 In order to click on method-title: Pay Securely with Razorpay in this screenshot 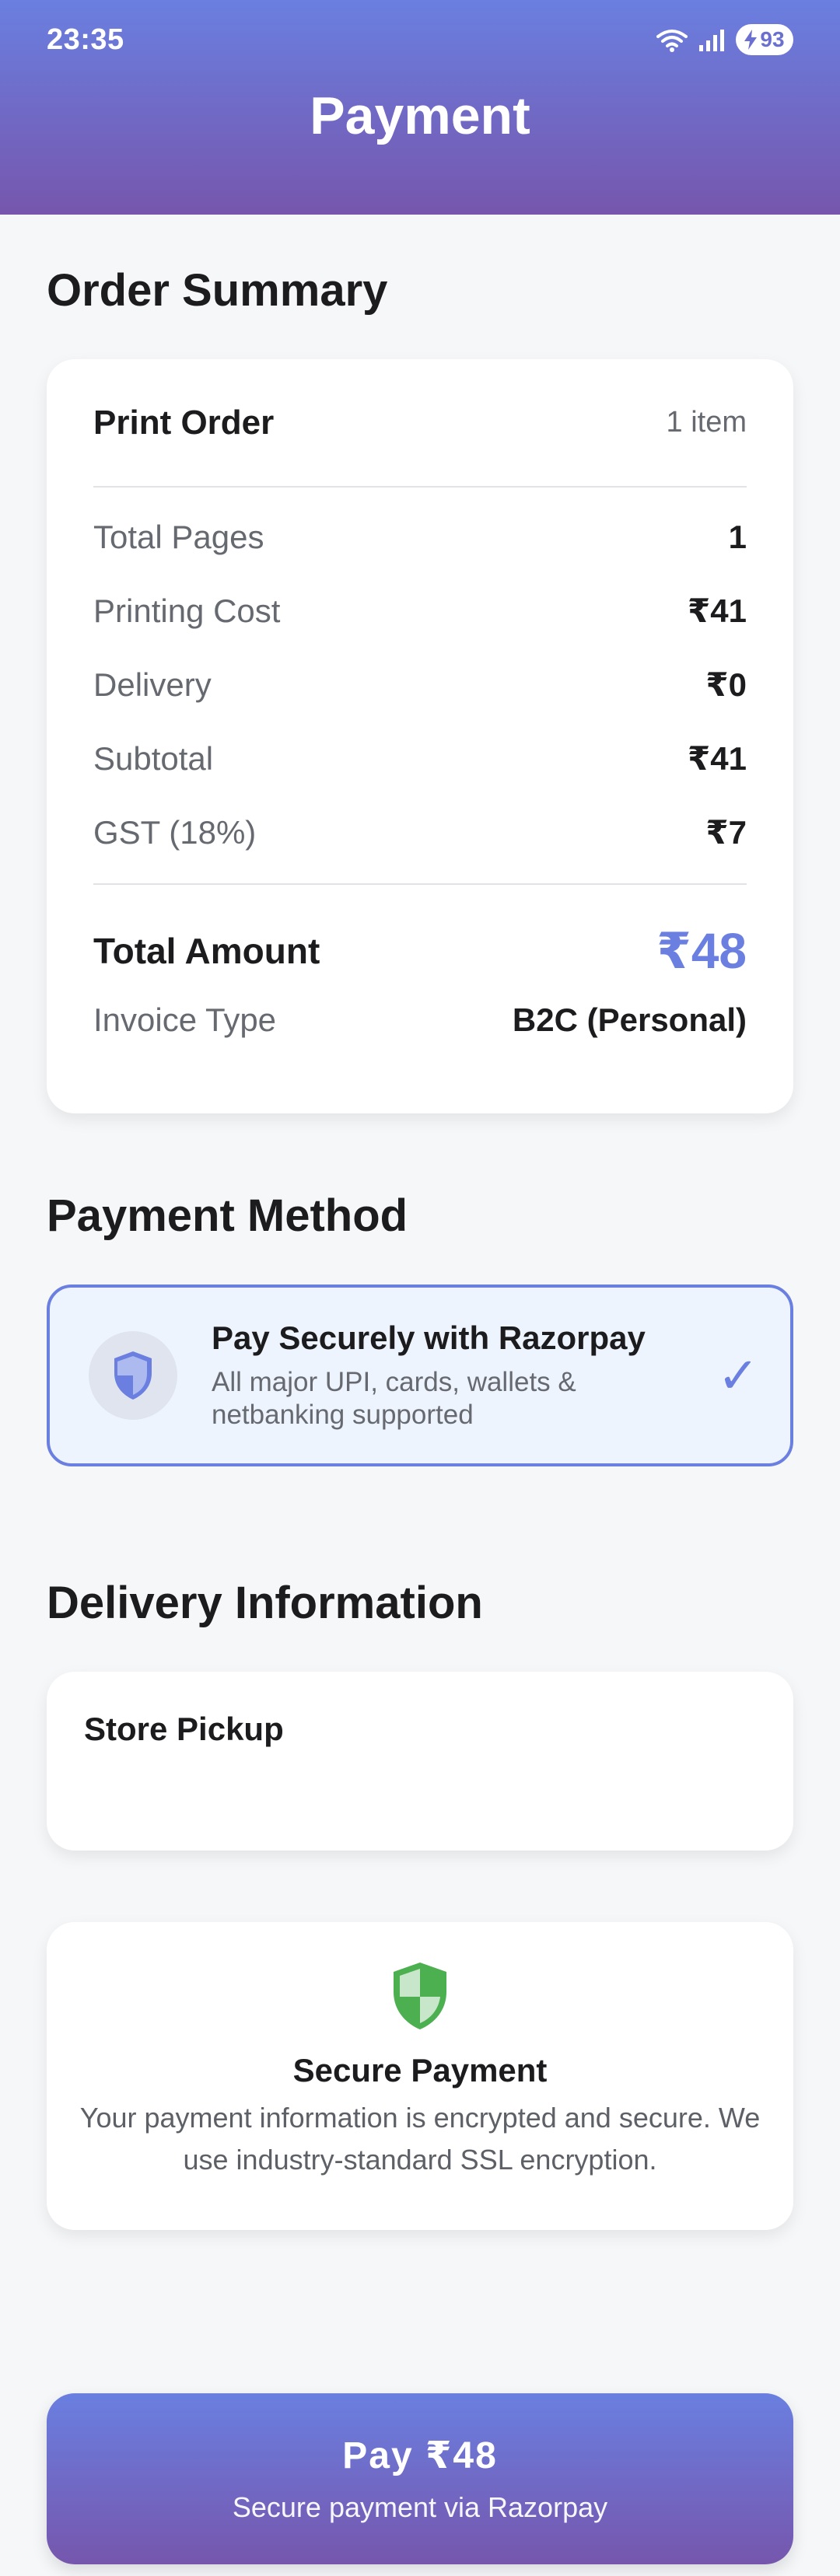, I will do `click(429, 1337)`.